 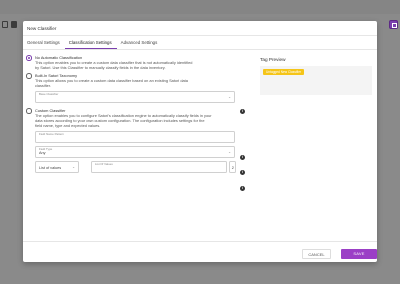 I want to click on modal-header: New Classifier, so click(x=200, y=28).